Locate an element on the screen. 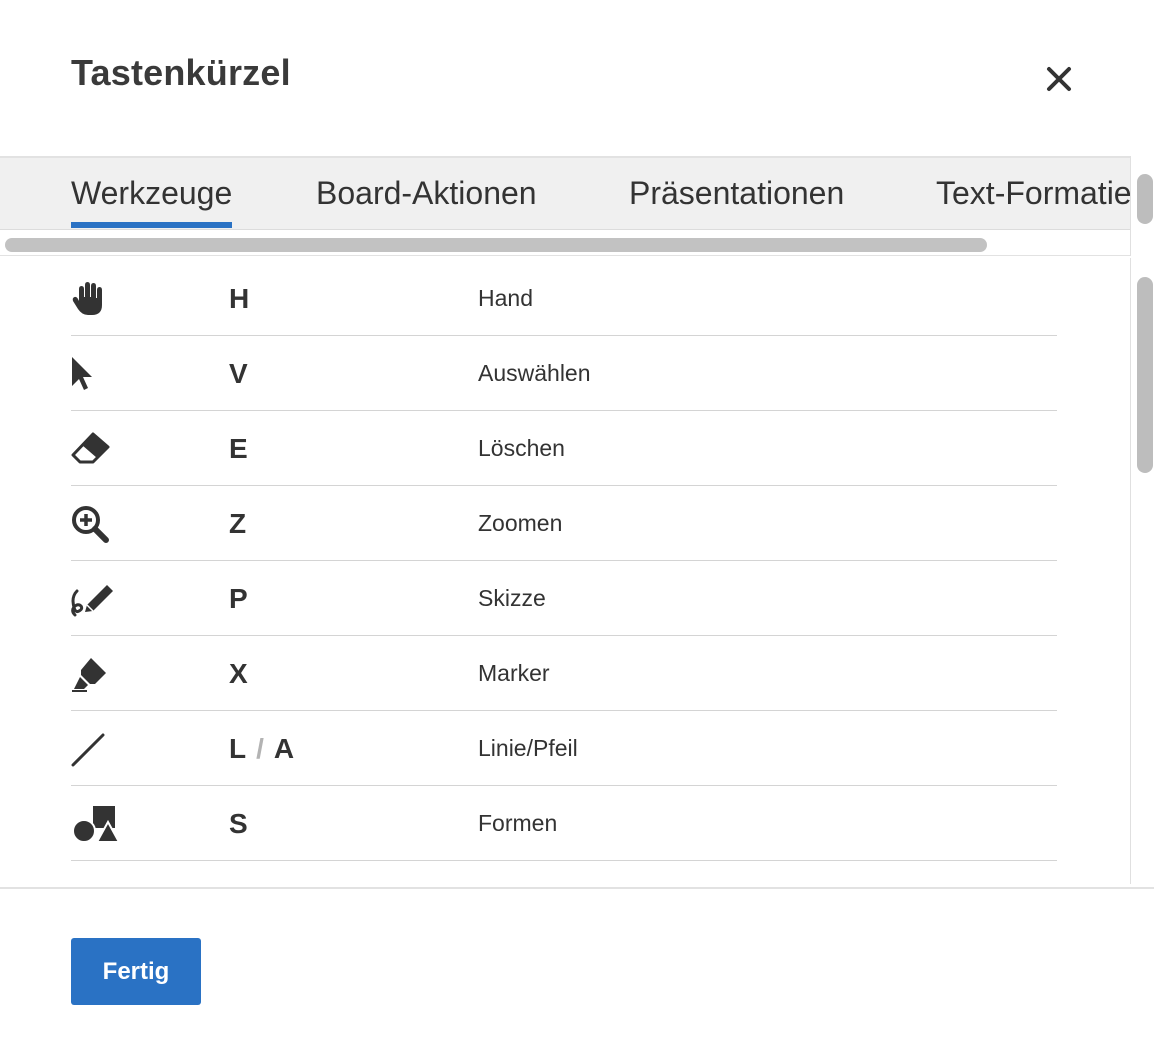 This screenshot has height=1052, width=1154. dialog-title: Tastenkürzel is located at coordinates (181, 72).